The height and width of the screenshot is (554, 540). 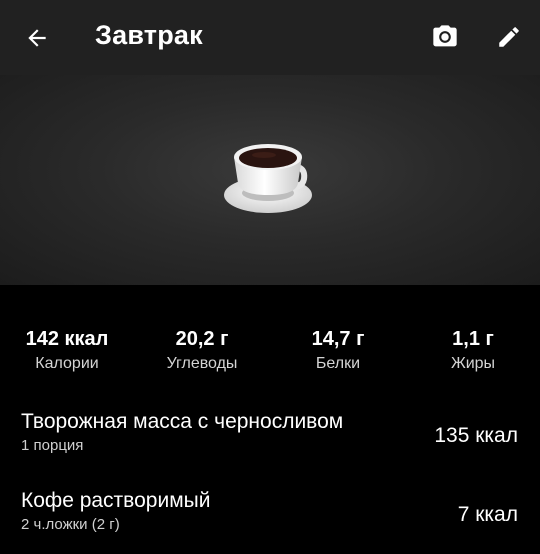 I want to click on food-portion: 2 ч.ложки (2 г), so click(x=70, y=524).